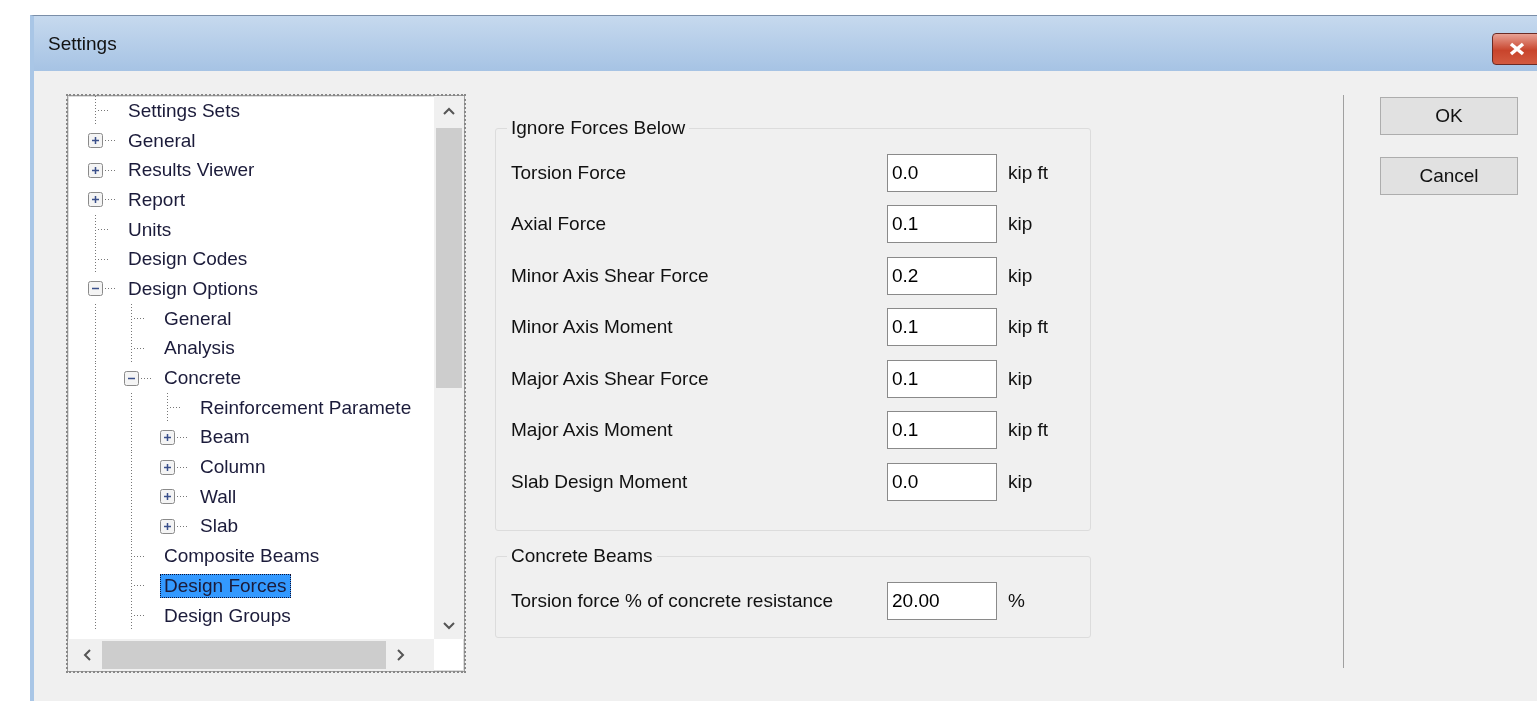 This screenshot has height=701, width=1537. I want to click on cancel-button: Cancel, so click(1449, 176).